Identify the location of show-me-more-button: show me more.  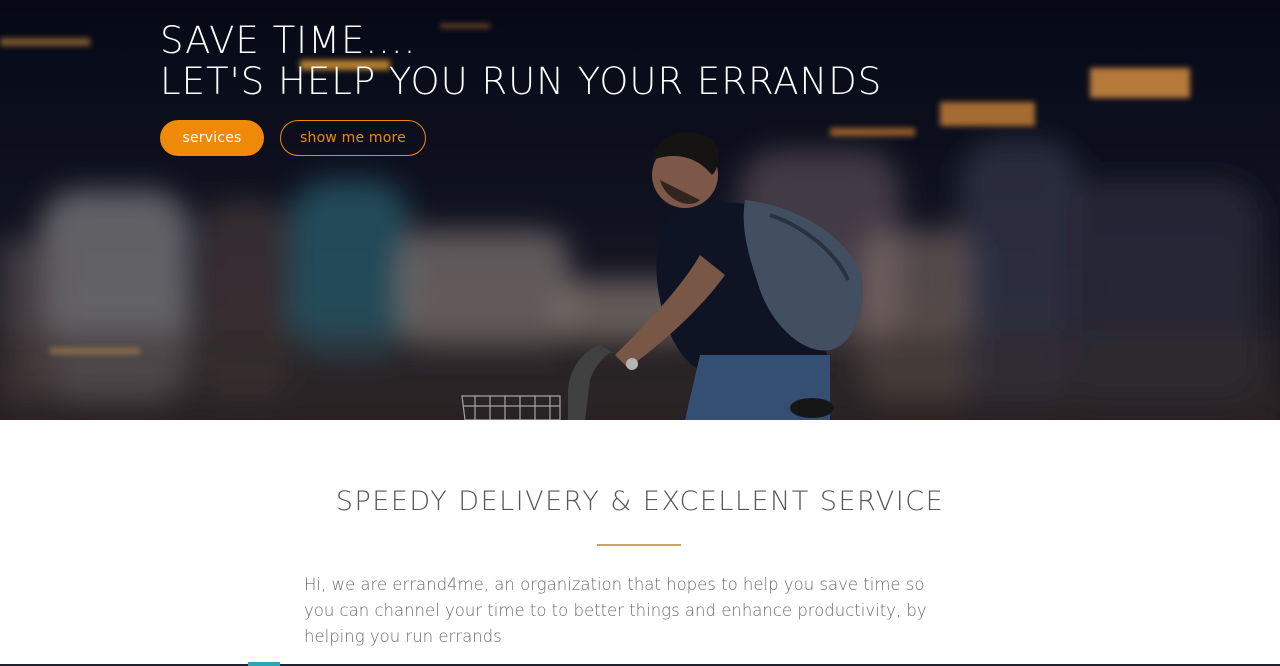
(353, 138).